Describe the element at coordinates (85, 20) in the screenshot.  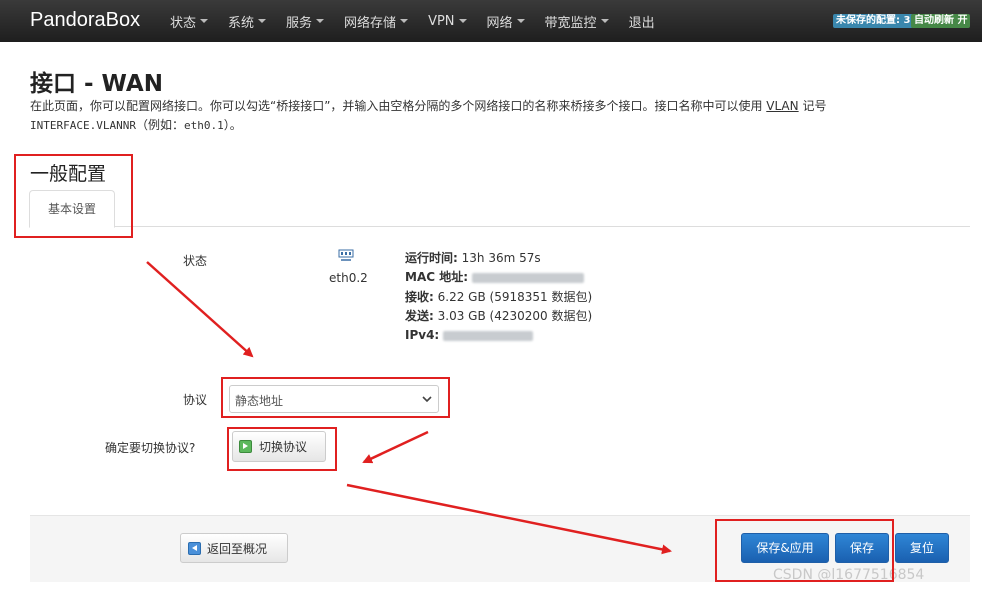
I see `brand-logo: PandoraBox` at that location.